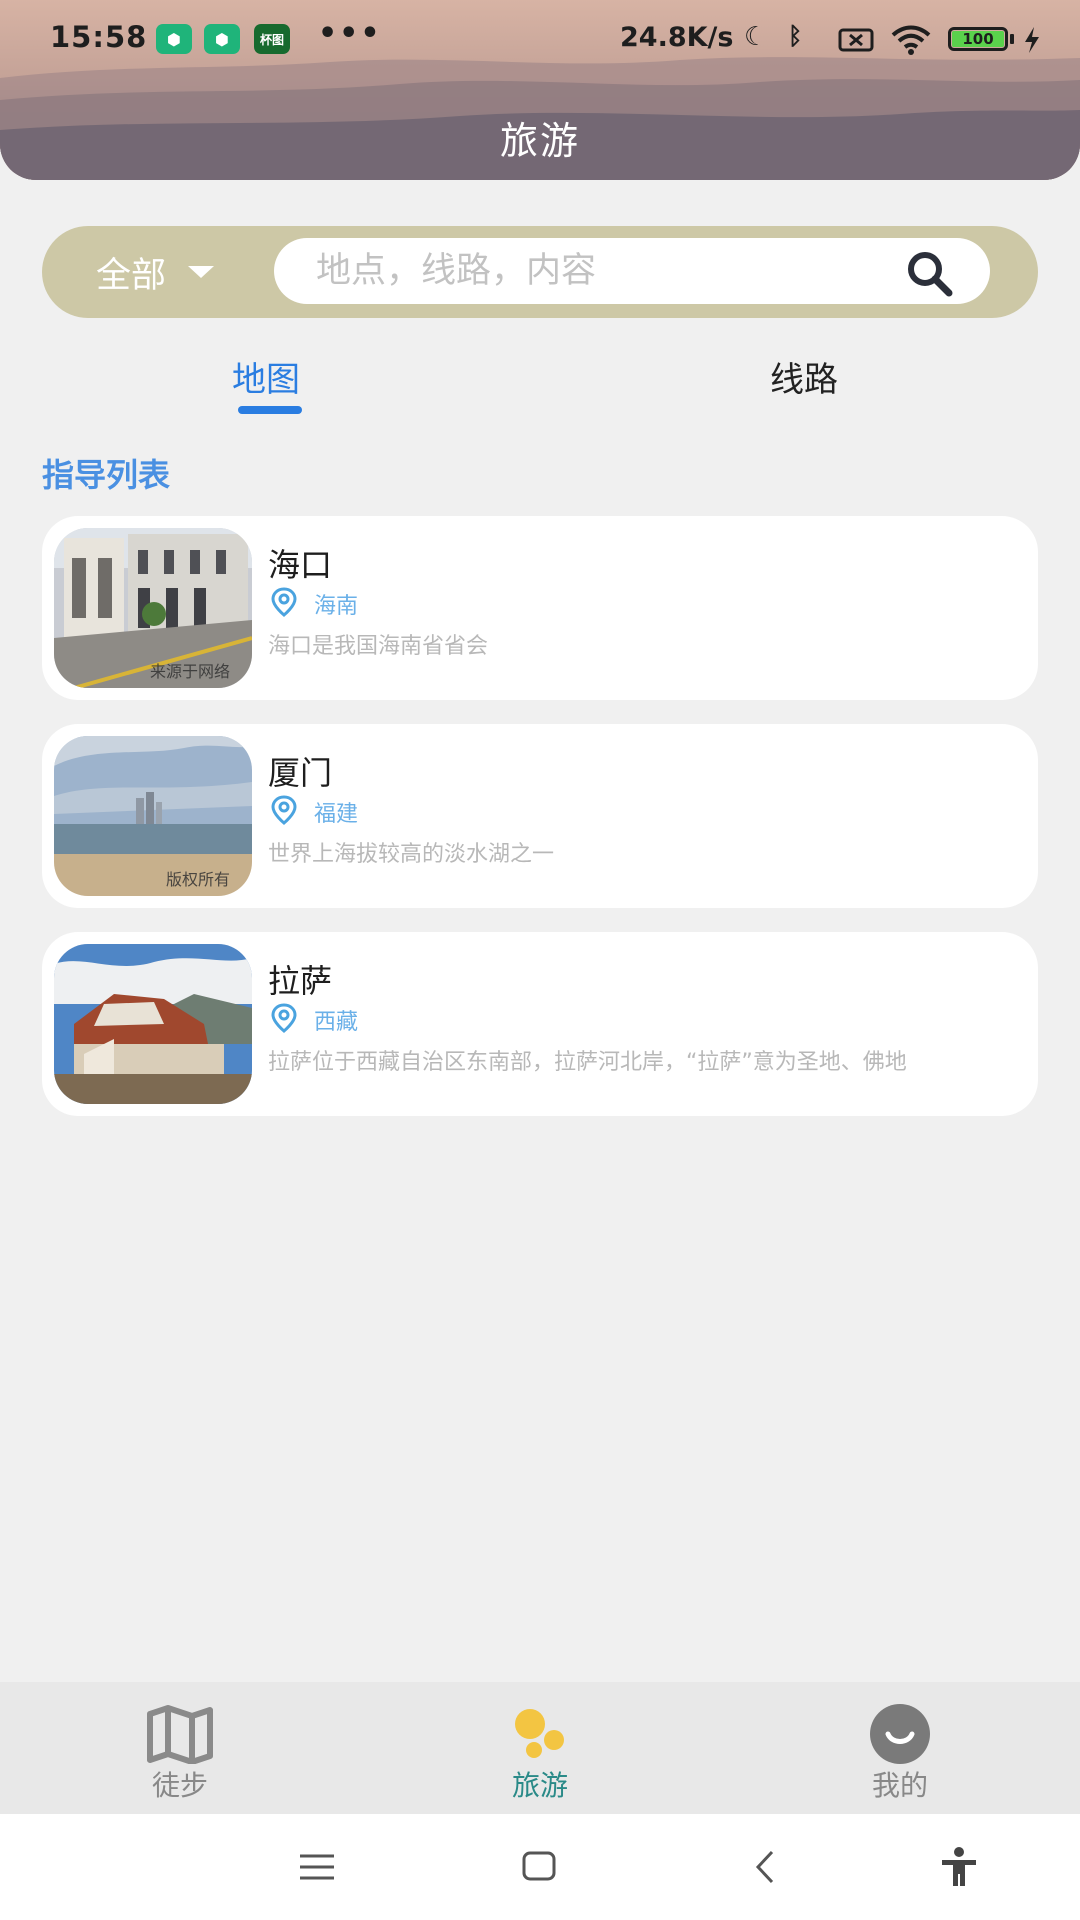 The image size is (1080, 1920). I want to click on guide-name: 海口, so click(300, 565).